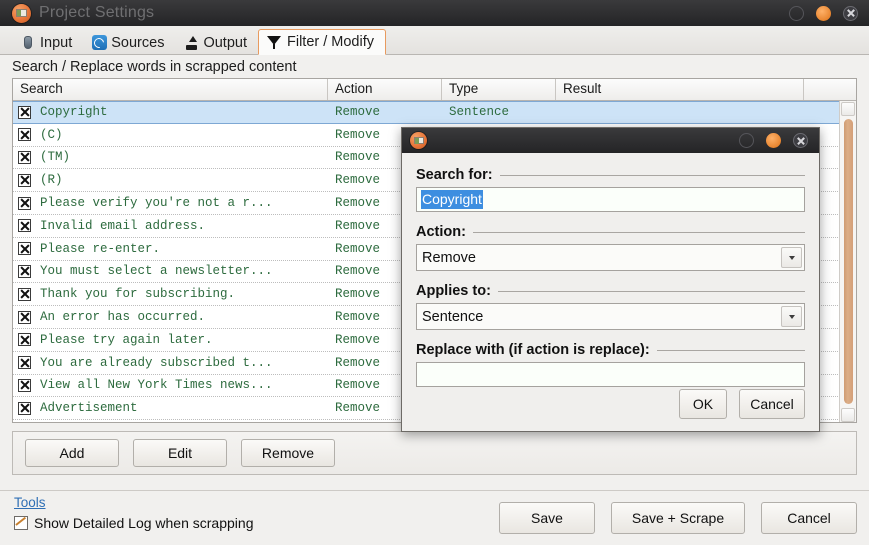 This screenshot has height=545, width=869. Describe the element at coordinates (123, 317) in the screenshot. I see `cell-search-text: An error has occurred.` at that location.